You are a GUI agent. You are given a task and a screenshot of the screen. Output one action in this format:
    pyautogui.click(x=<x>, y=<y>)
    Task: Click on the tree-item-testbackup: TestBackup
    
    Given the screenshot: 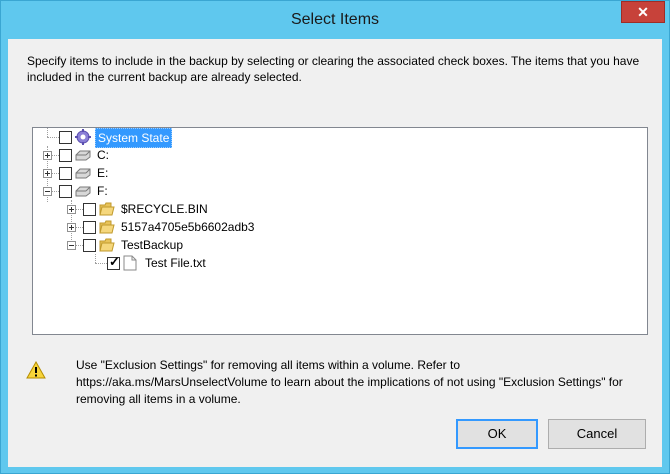 What is the action you would take?
    pyautogui.click(x=163, y=245)
    